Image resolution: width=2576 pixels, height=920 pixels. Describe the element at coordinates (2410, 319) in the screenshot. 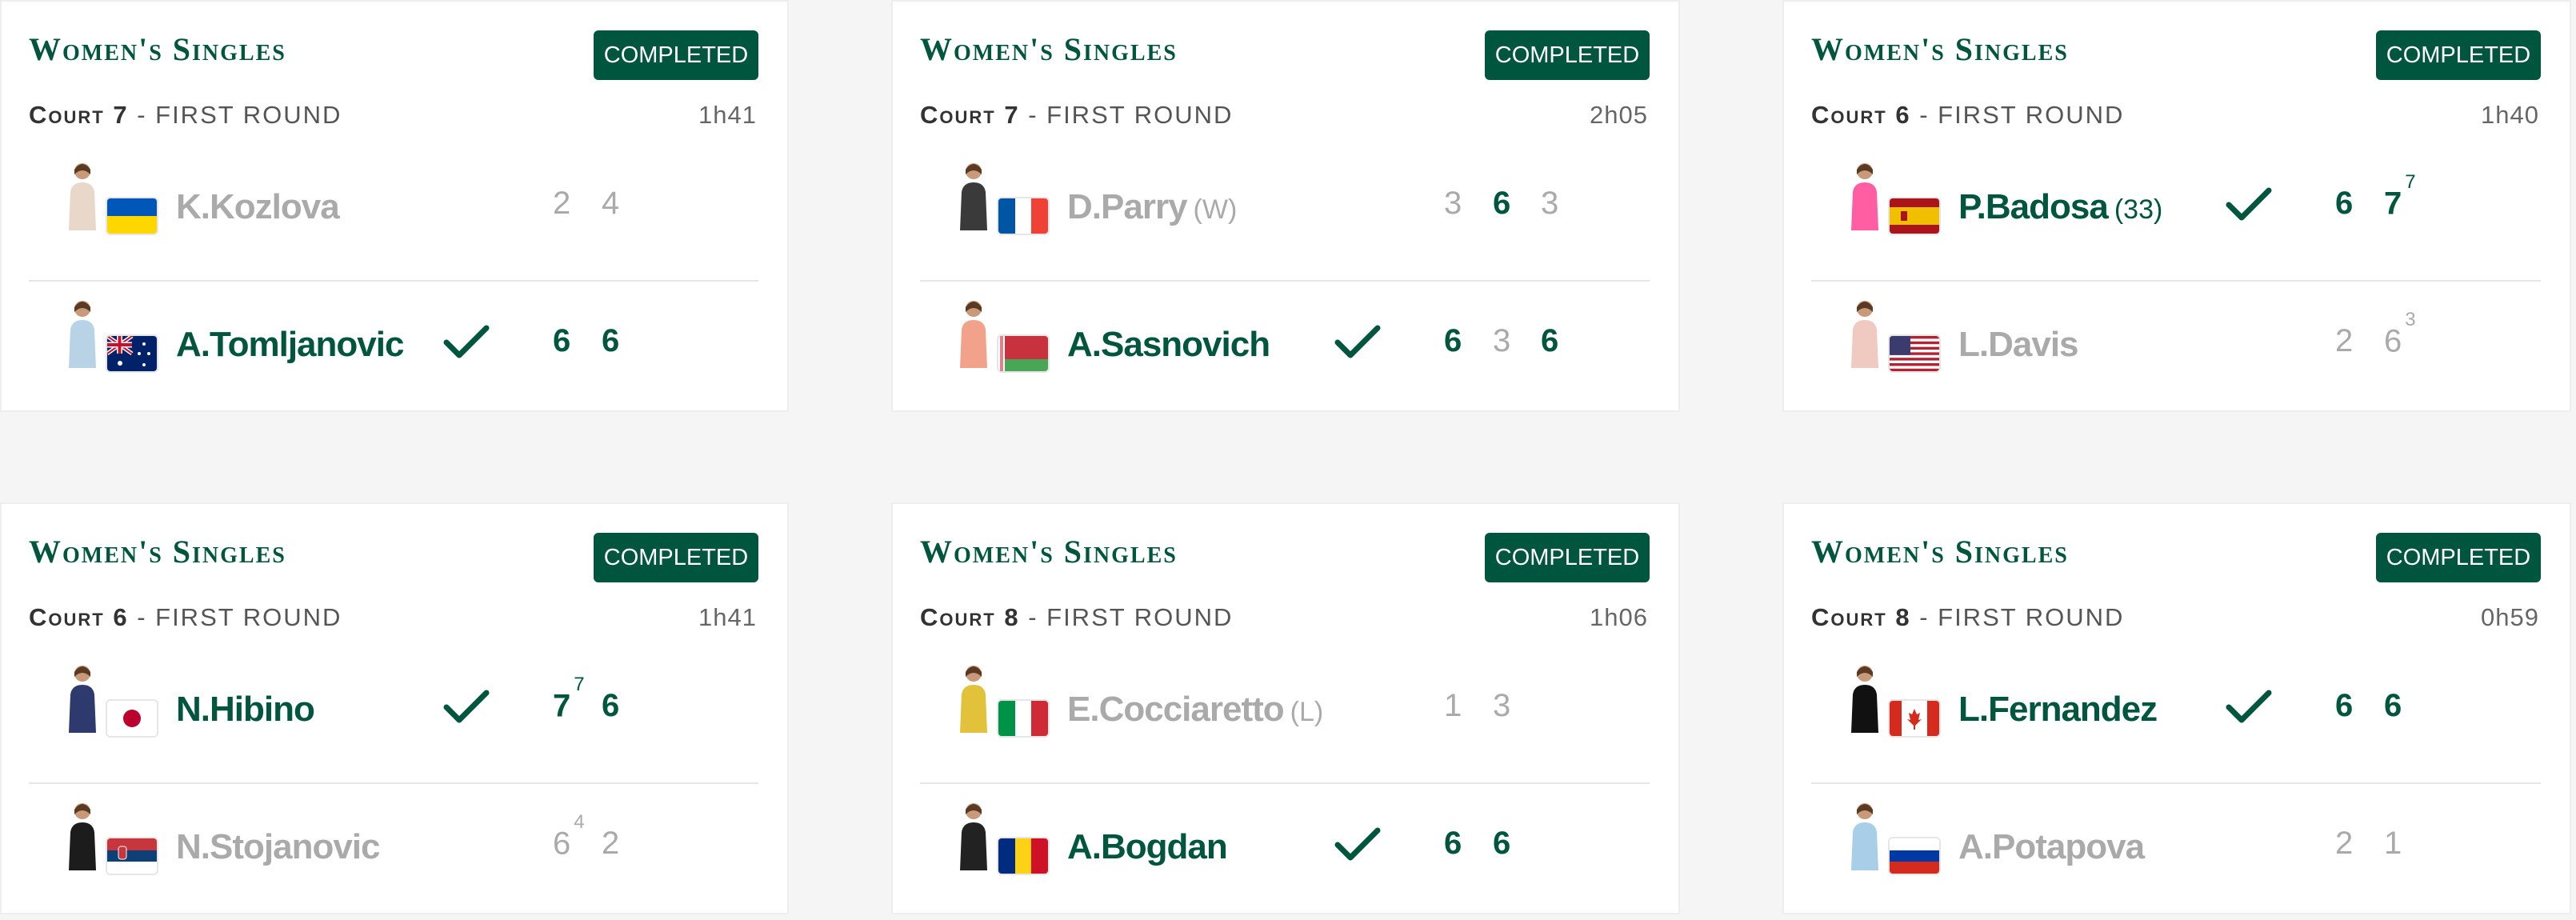

I see `tiebreak-score: 3` at that location.